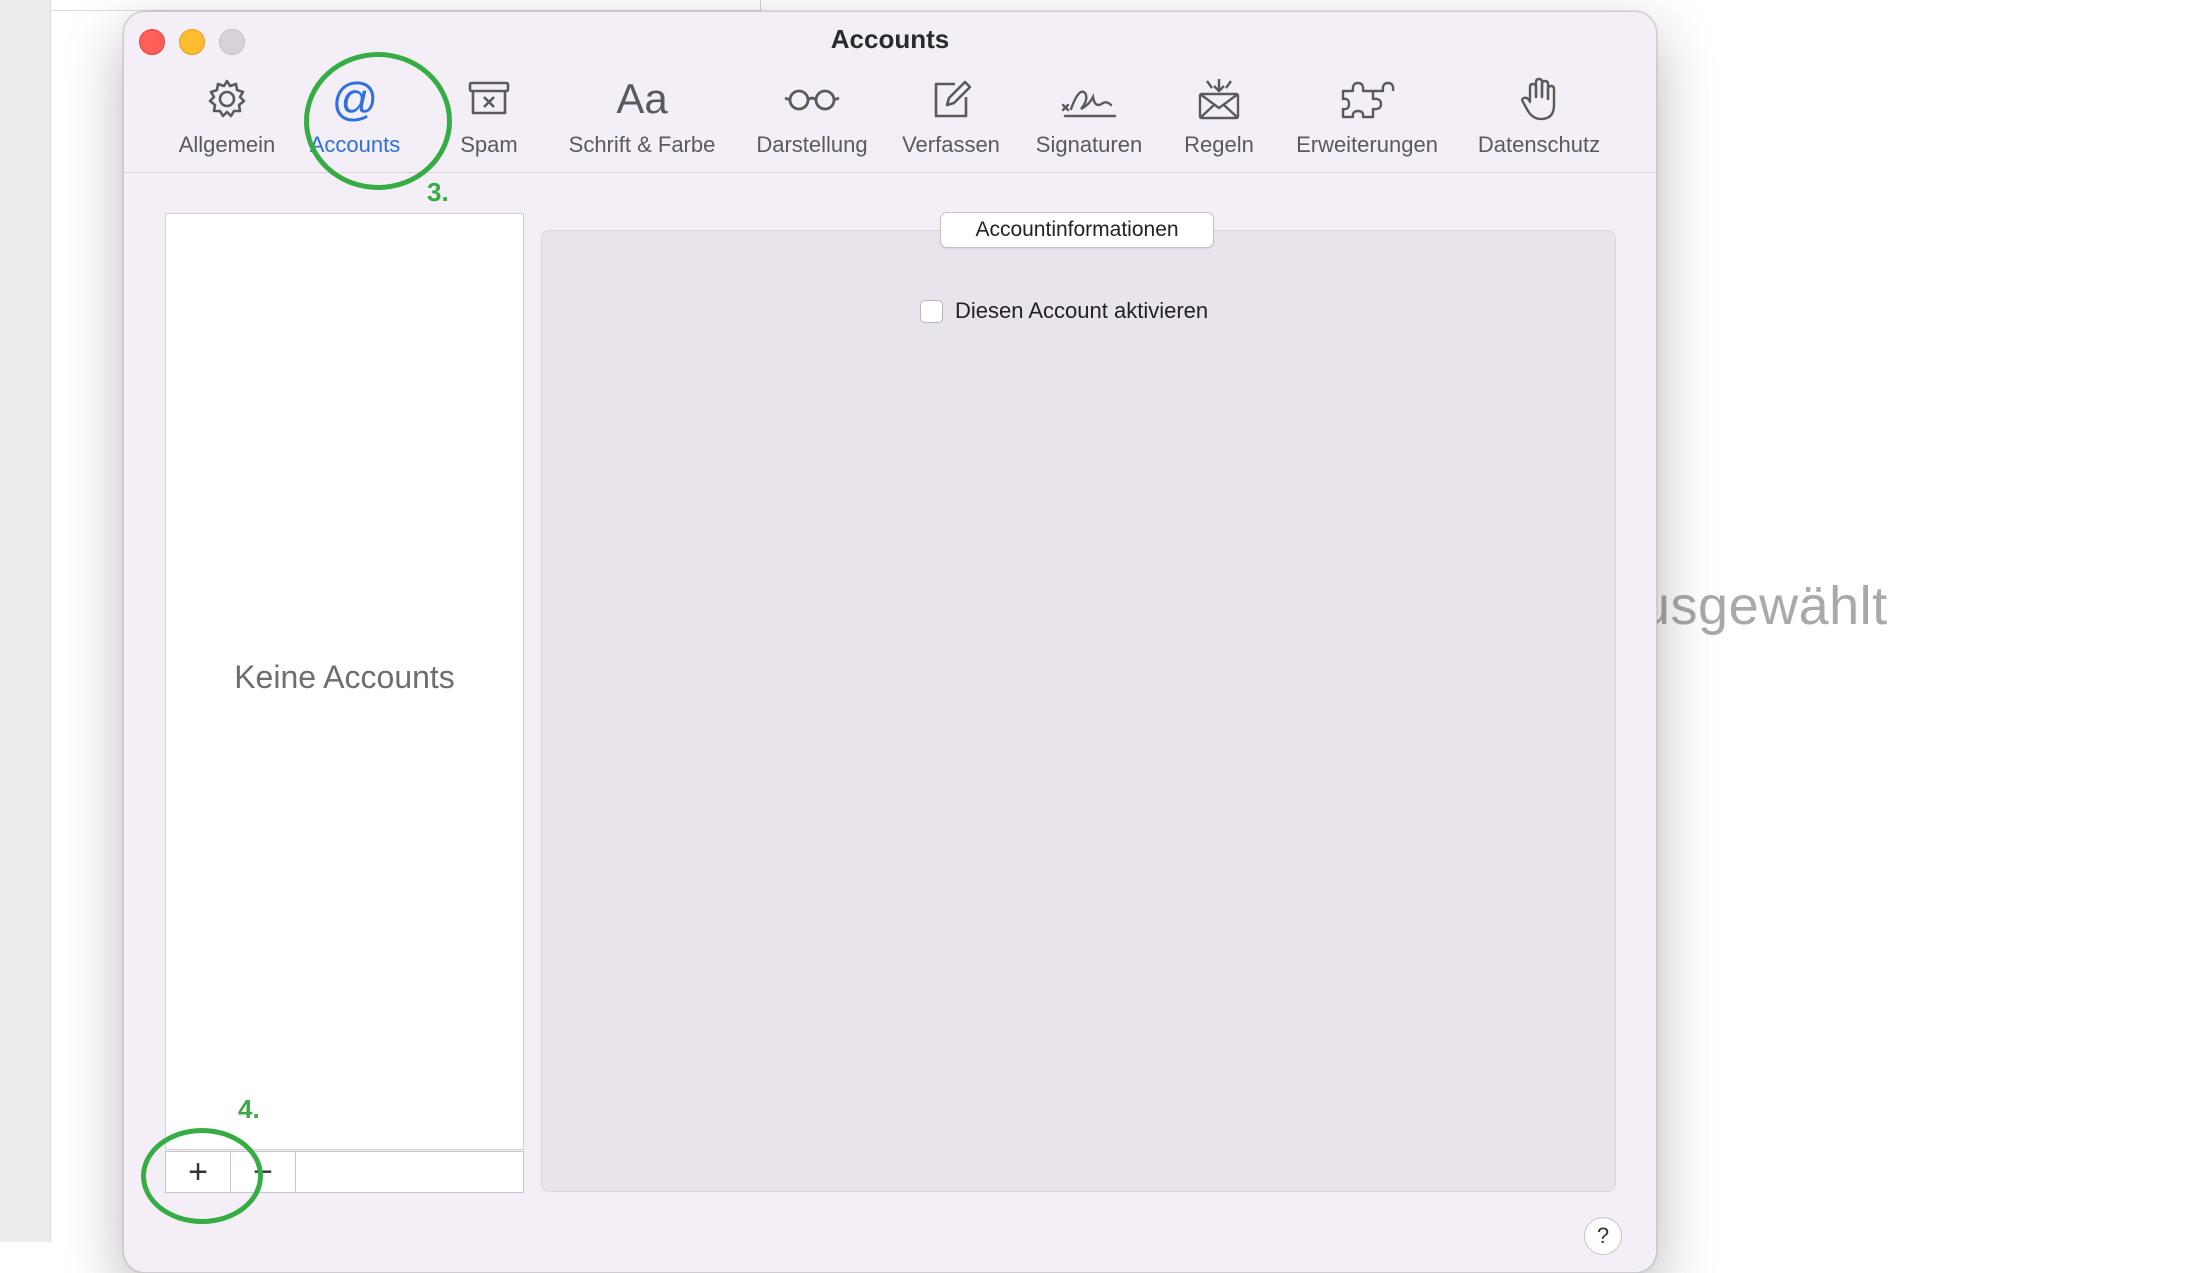 This screenshot has height=1273, width=2207. Describe the element at coordinates (489, 144) in the screenshot. I see `tab-label: Spam` at that location.